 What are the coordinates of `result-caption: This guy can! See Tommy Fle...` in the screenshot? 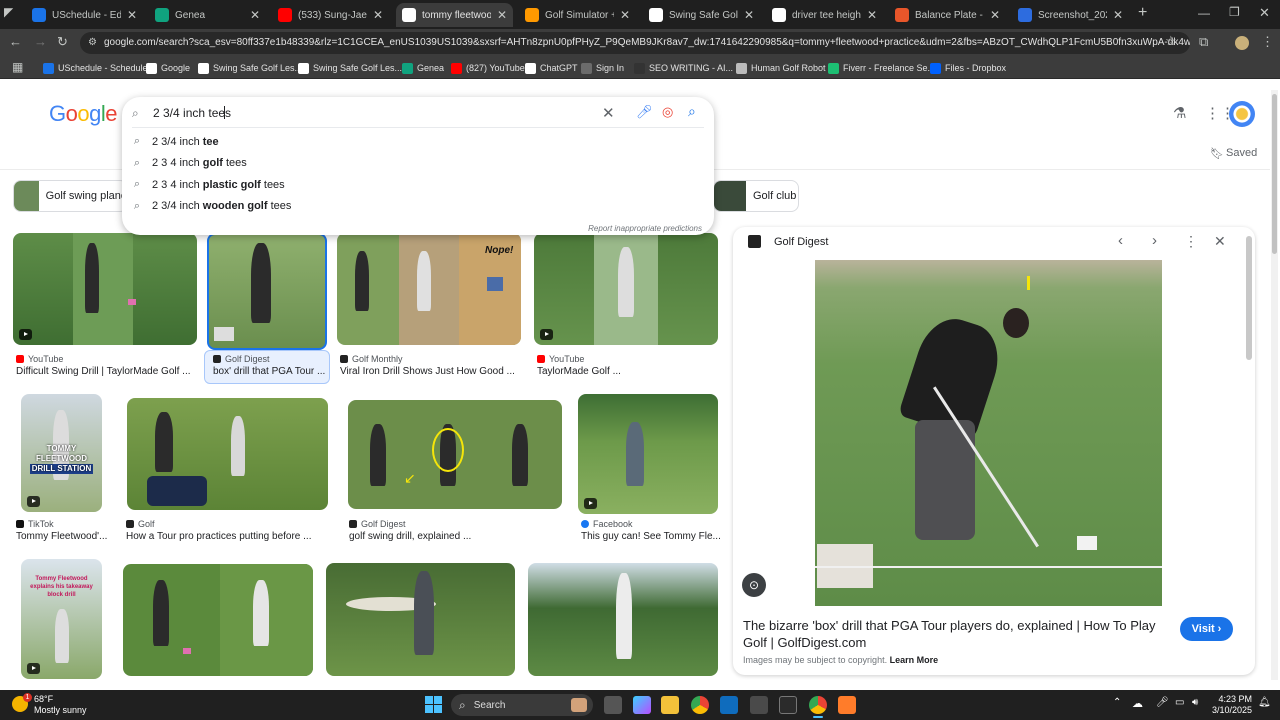 It's located at (651, 536).